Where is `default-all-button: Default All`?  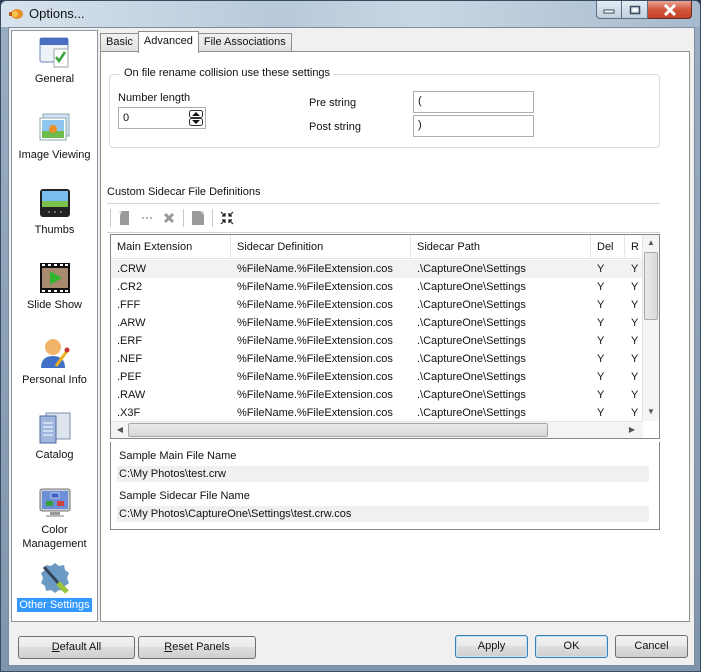
default-all-button: Default All is located at coordinates (76, 647).